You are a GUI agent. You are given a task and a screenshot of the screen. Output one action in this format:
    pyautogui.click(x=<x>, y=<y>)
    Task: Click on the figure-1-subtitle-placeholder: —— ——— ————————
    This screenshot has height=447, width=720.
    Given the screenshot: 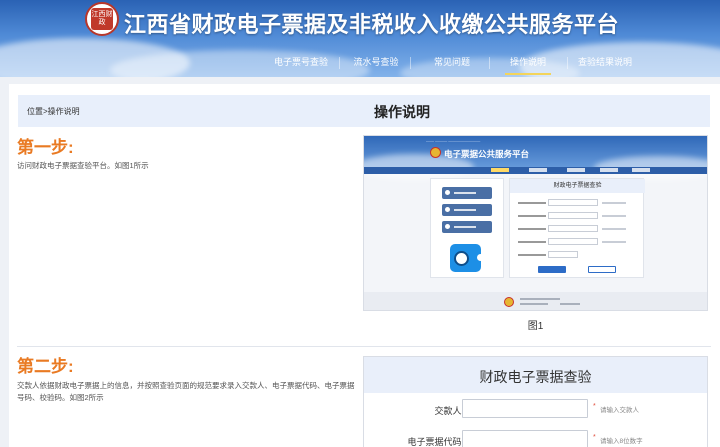 What is the action you would take?
    pyautogui.click(x=453, y=140)
    